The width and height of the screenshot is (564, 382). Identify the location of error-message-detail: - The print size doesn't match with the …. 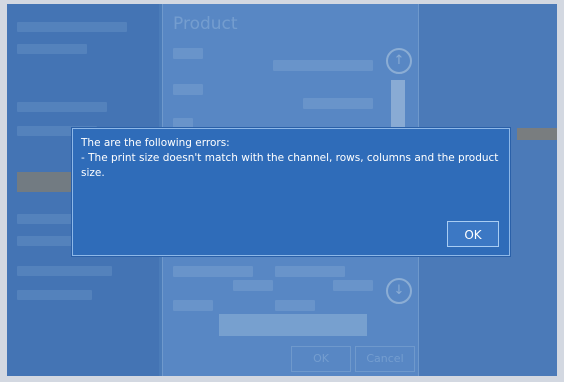
(290, 165).